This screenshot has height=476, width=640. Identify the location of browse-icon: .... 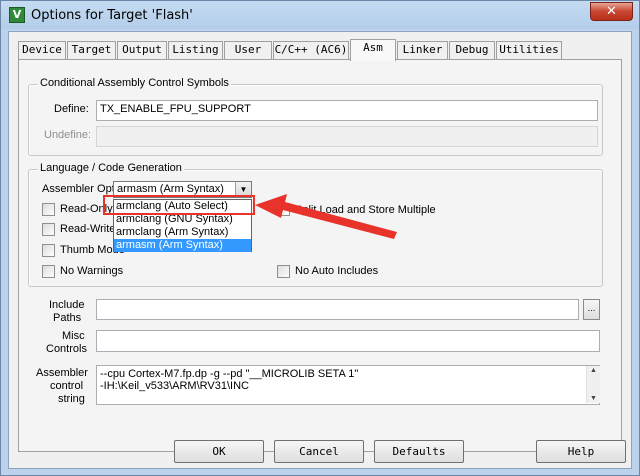
(591, 308).